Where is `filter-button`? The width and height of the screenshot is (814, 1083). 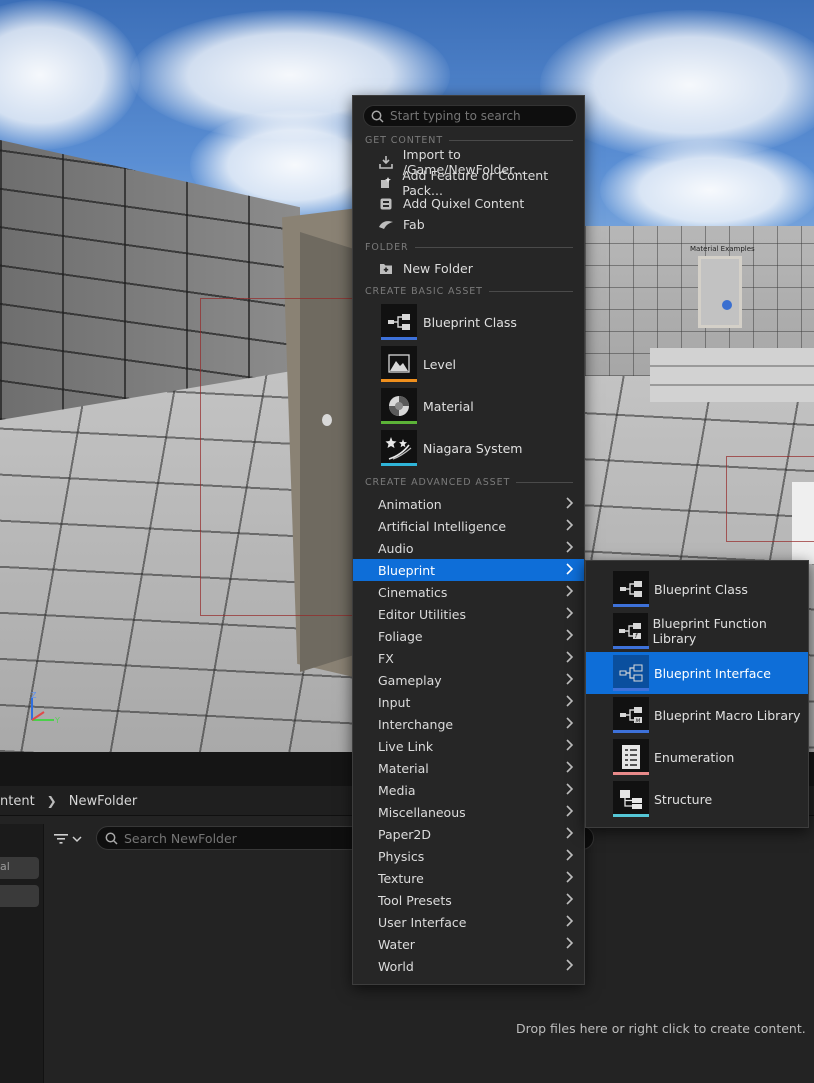
filter-button is located at coordinates (71, 839).